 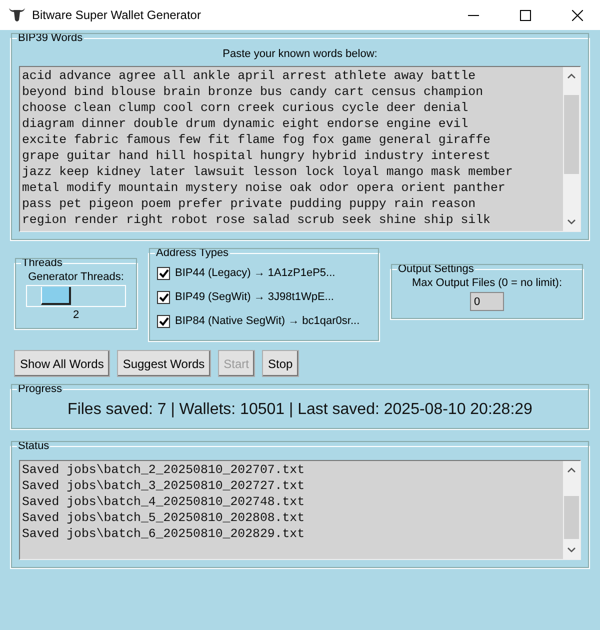 I want to click on word-line: acid advance agree all ankle april arrest athlete away battle, so click(x=249, y=76).